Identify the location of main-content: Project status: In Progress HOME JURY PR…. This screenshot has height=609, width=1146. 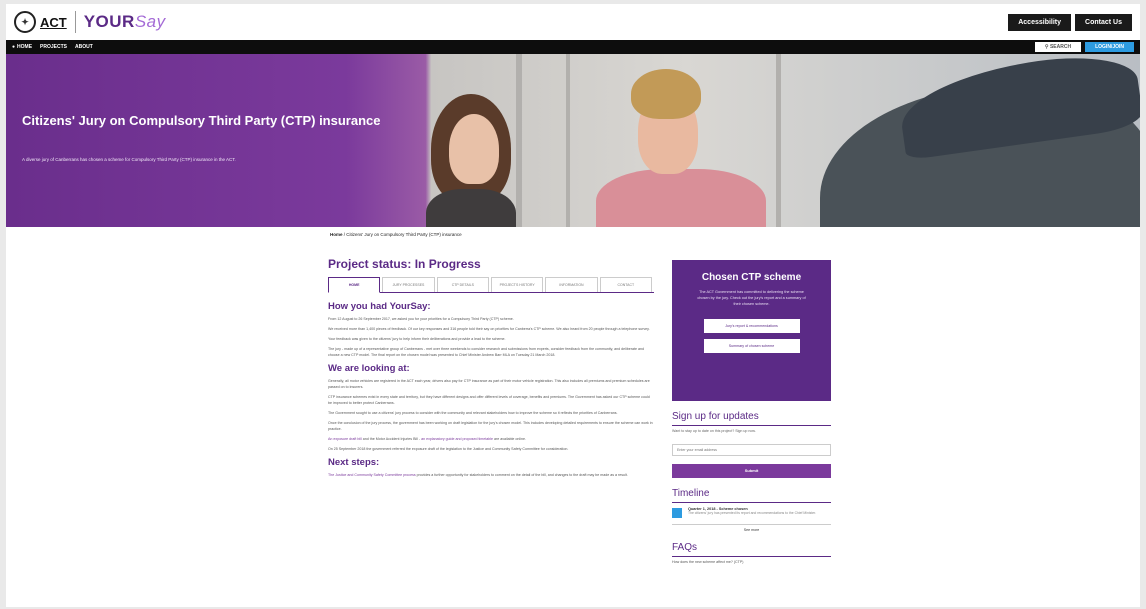
(491, 369).